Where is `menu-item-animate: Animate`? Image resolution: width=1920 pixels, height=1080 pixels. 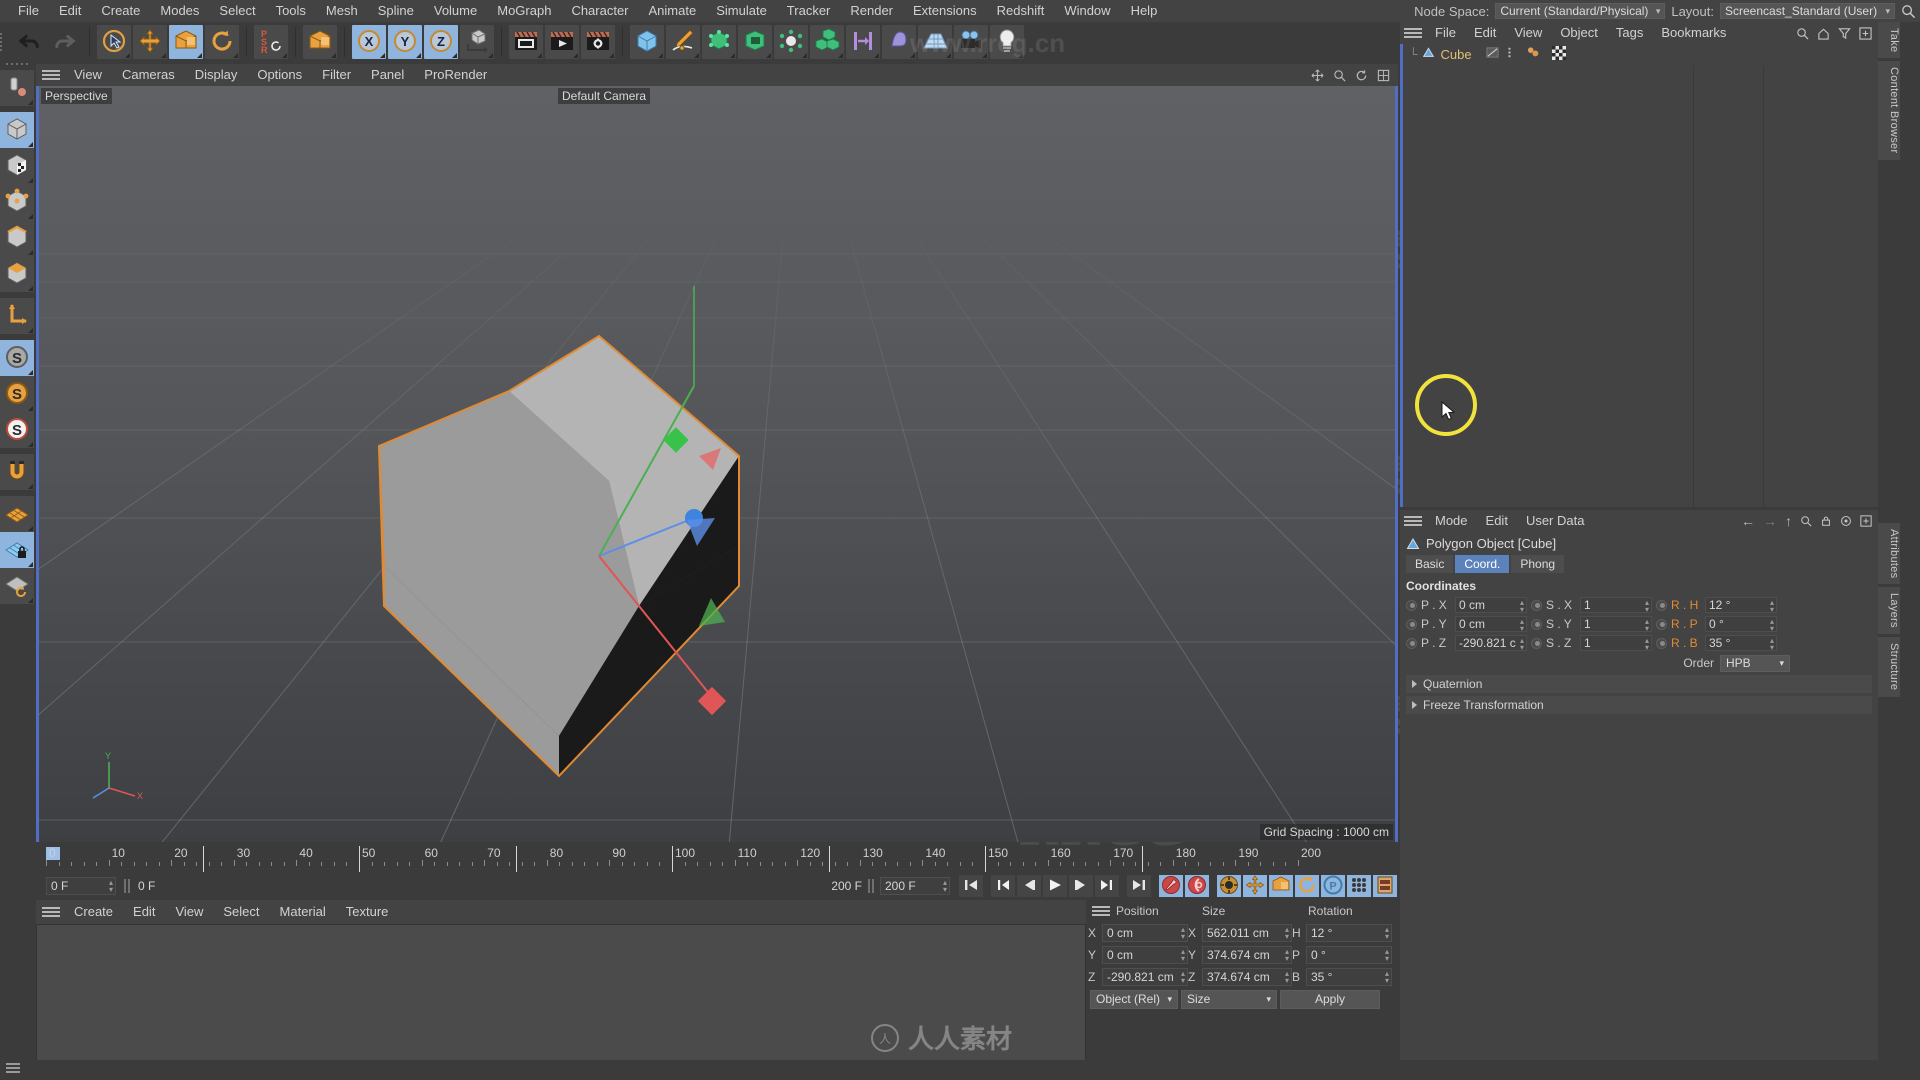 menu-item-animate: Animate is located at coordinates (673, 11).